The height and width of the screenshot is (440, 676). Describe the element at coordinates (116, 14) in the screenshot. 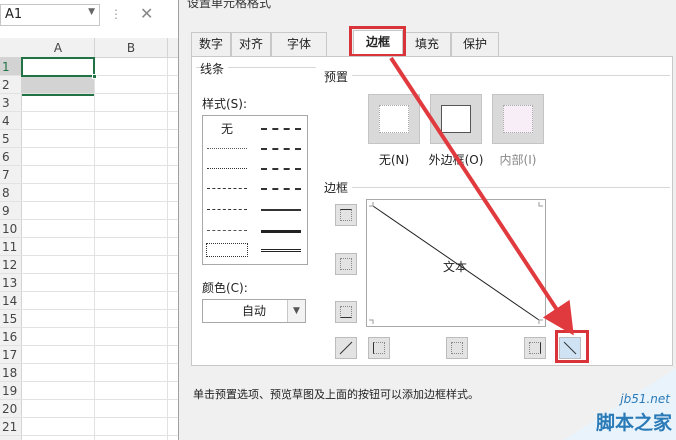

I see `more-icon: ⋮` at that location.